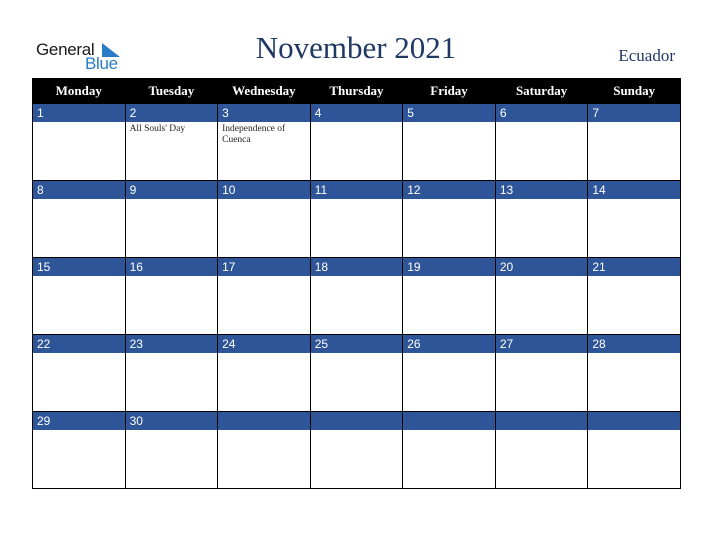 The width and height of the screenshot is (712, 550). Describe the element at coordinates (634, 91) in the screenshot. I see `weekday-header: Sunday` at that location.